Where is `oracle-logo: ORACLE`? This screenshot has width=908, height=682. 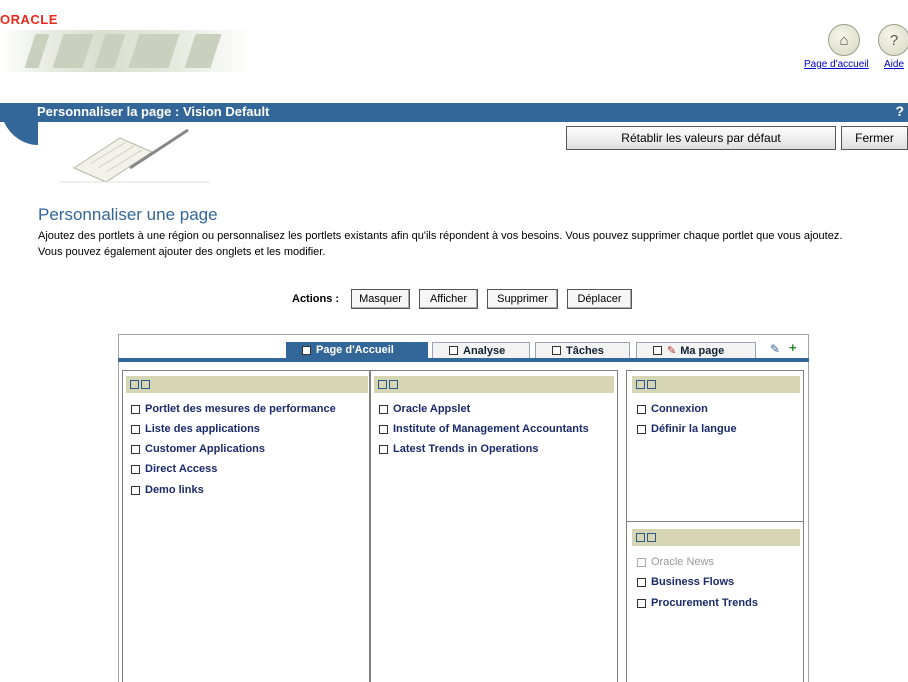
oracle-logo: ORACLE is located at coordinates (29, 19).